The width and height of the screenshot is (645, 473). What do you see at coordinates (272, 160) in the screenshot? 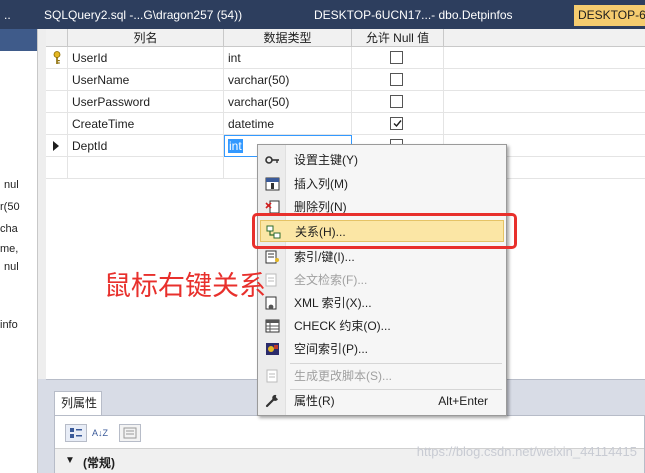
I see `key-icon` at bounding box center [272, 160].